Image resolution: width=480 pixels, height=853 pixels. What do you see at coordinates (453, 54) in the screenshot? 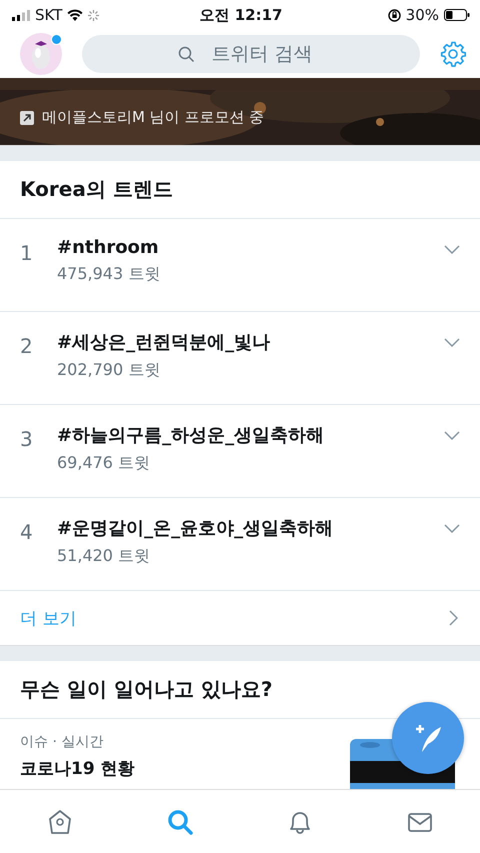
I see `settings-icon` at bounding box center [453, 54].